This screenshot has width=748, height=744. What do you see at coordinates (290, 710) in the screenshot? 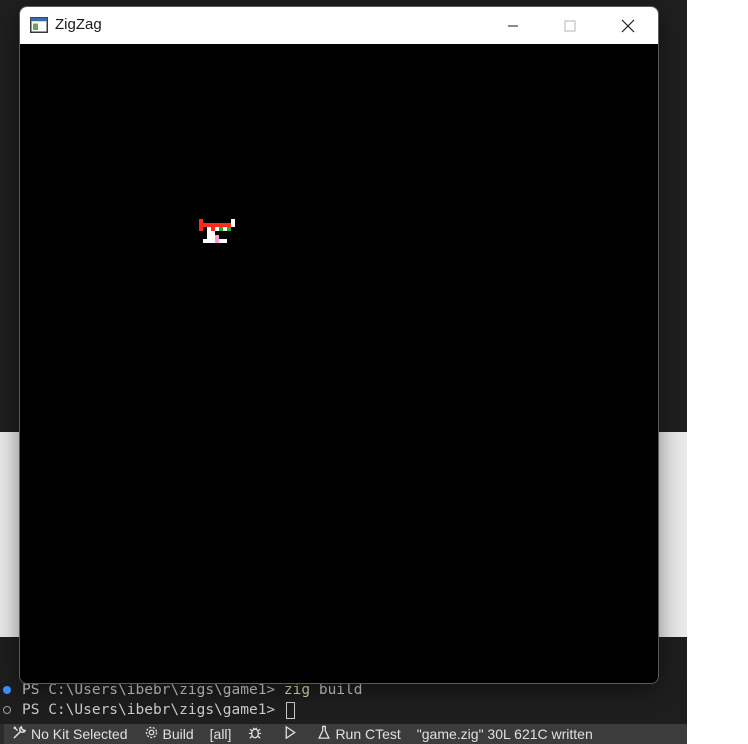
I see `terminal-cursor` at bounding box center [290, 710].